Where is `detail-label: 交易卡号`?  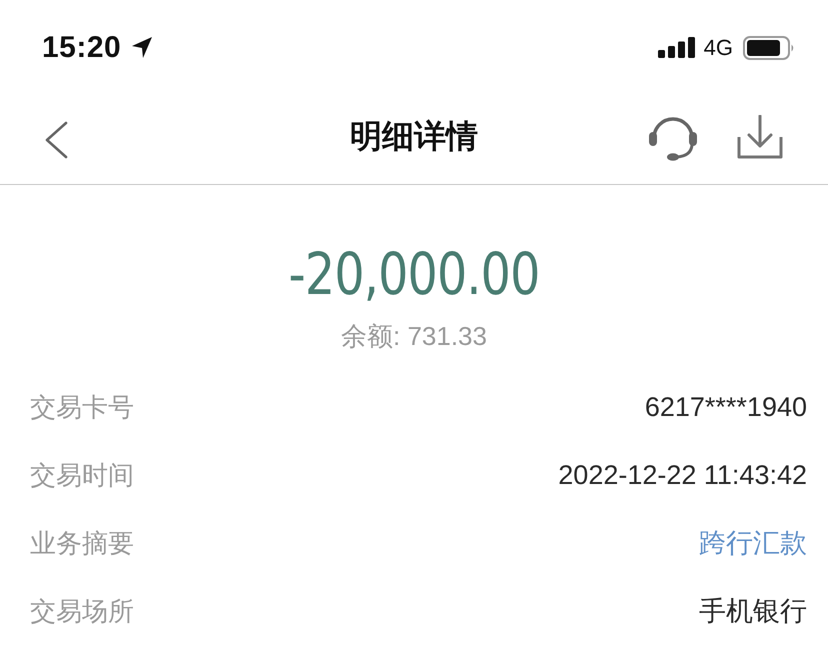
detail-label: 交易卡号 is located at coordinates (82, 407).